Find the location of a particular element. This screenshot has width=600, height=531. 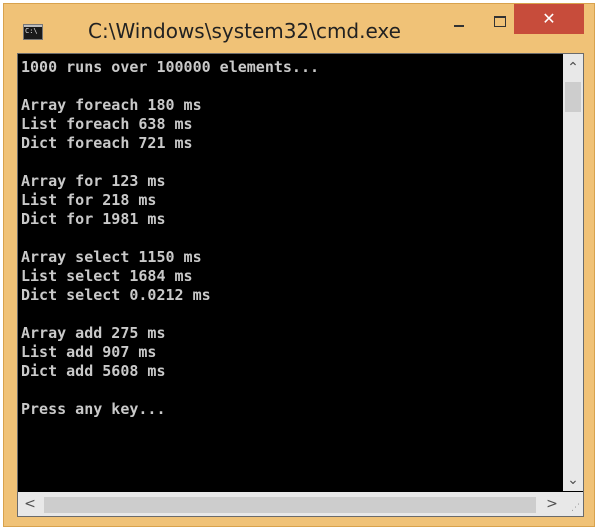

console-line: Array foreach 180 ms is located at coordinates (111, 105).